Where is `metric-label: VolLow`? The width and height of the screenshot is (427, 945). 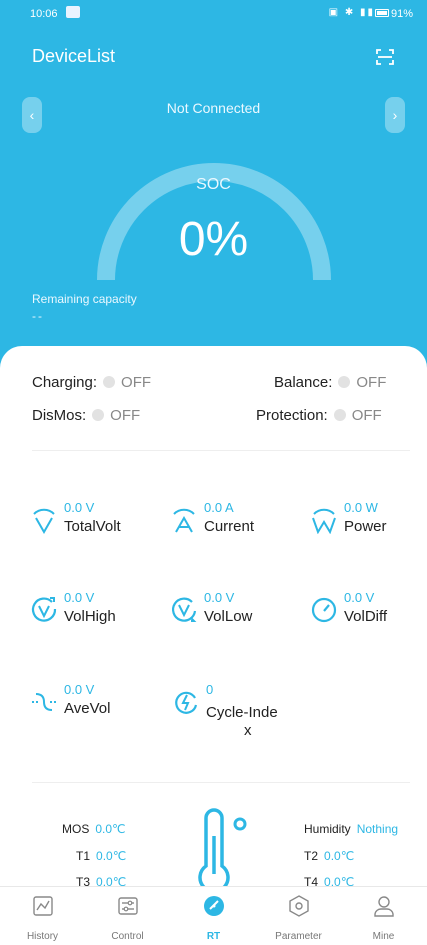
metric-label: VolLow is located at coordinates (228, 616).